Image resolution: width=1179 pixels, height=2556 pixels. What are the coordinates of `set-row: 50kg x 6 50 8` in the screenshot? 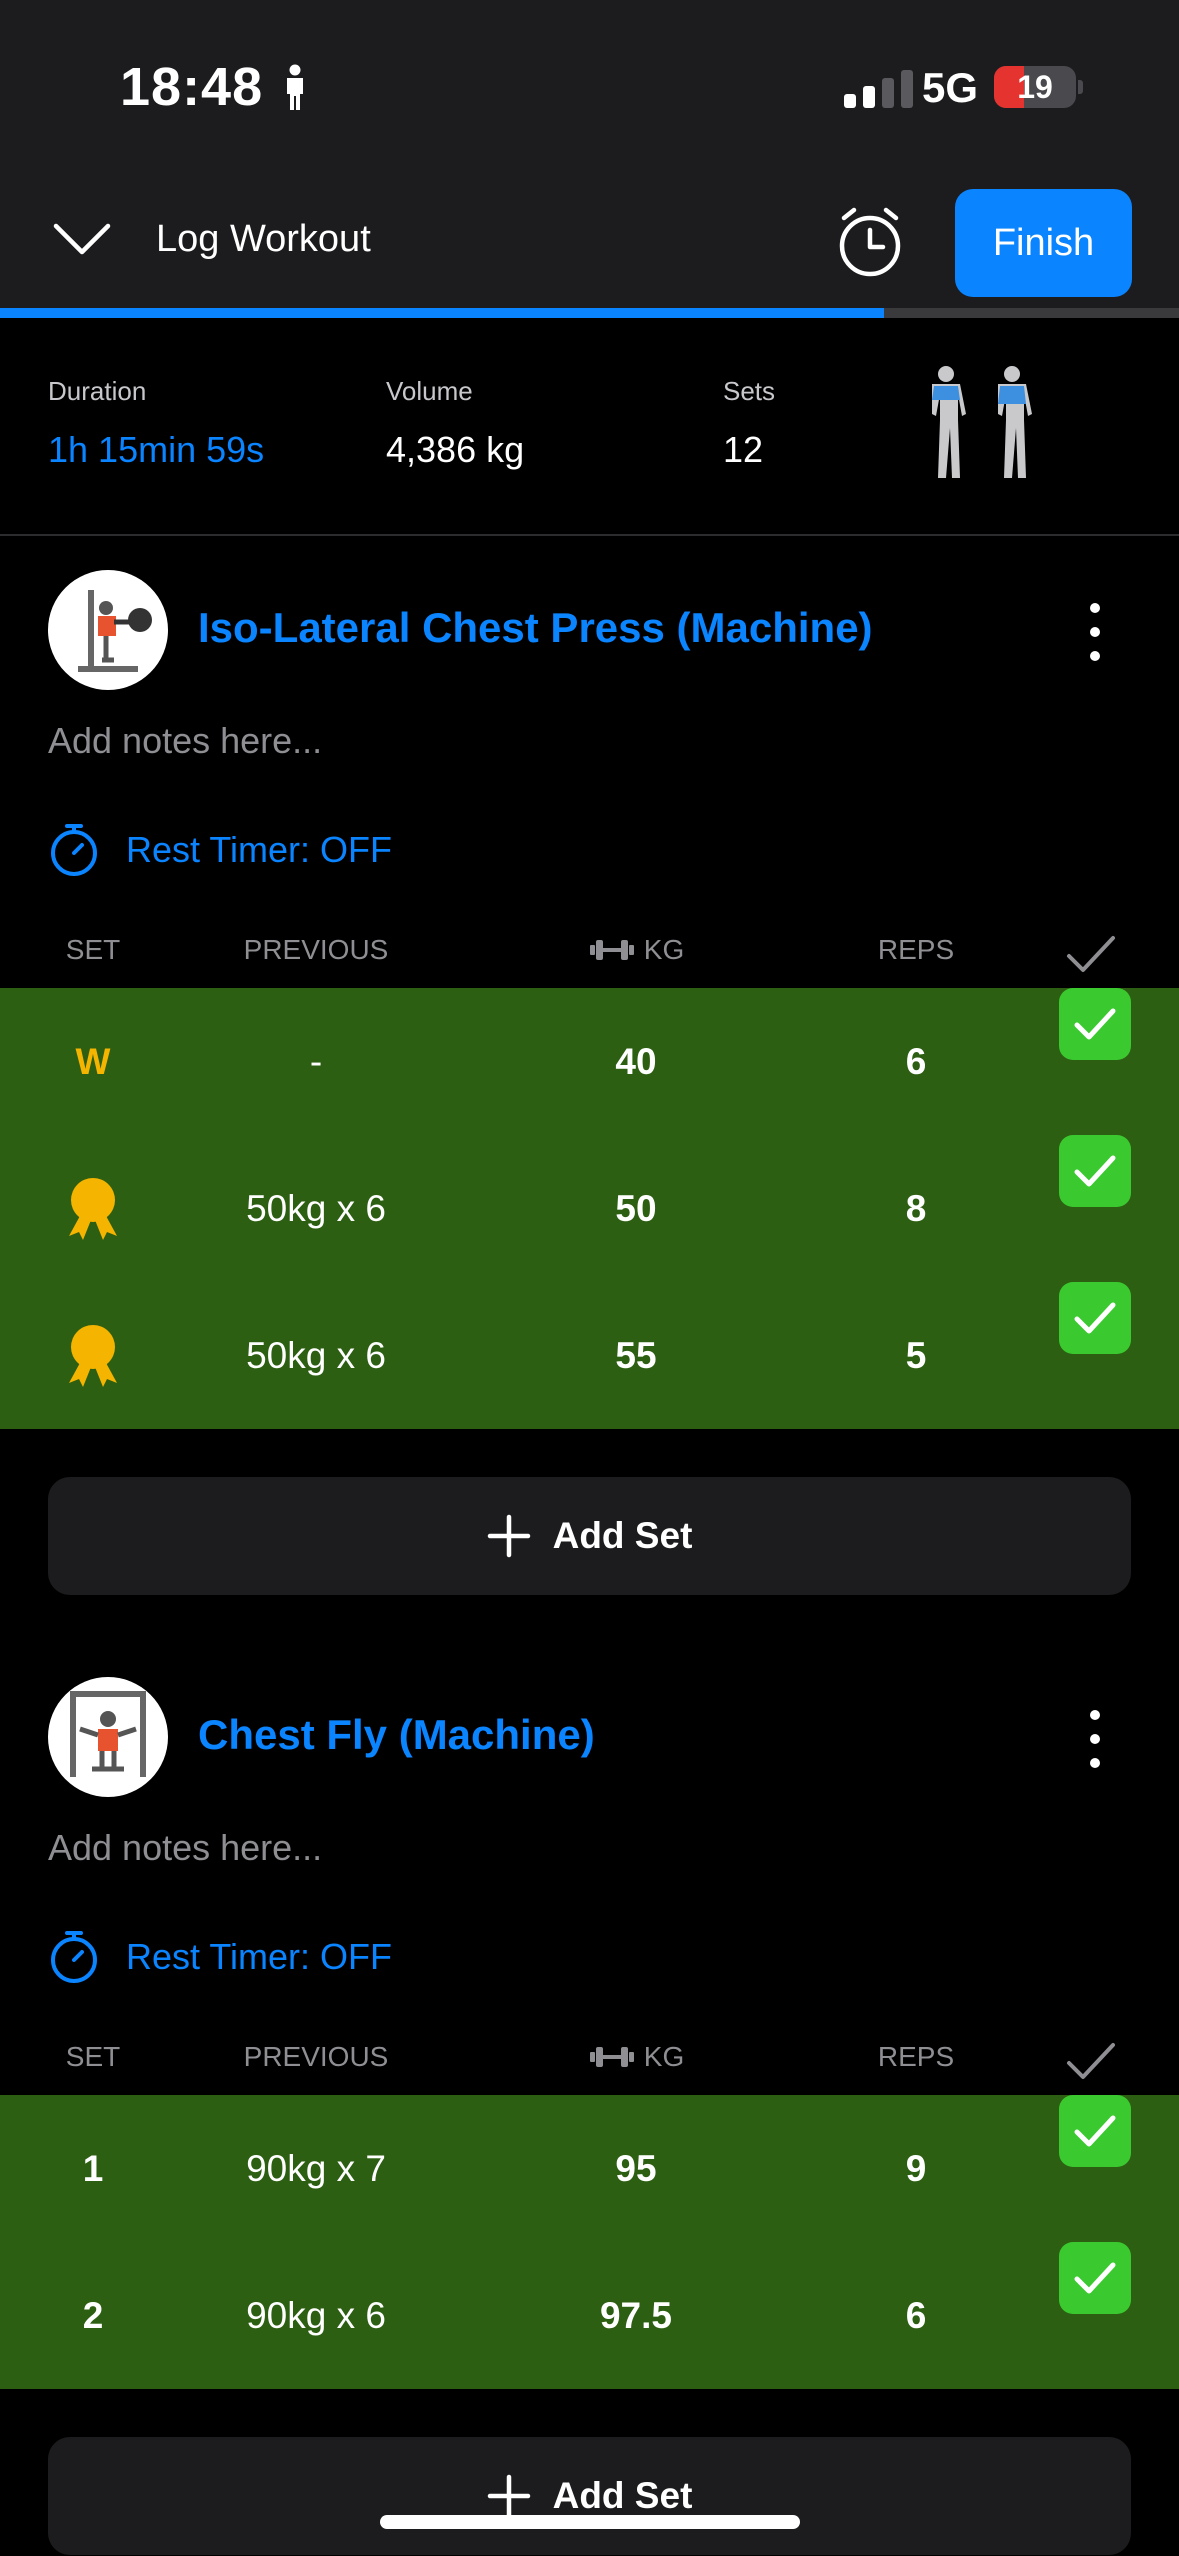 It's located at (589, 1208).